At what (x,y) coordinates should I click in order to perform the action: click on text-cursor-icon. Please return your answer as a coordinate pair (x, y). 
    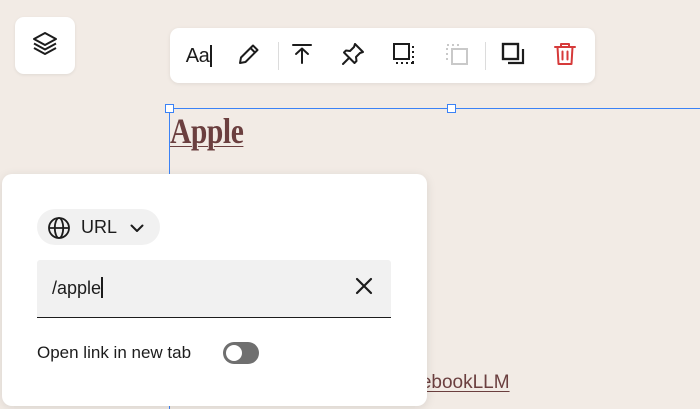
    Looking at the image, I should click on (211, 56).